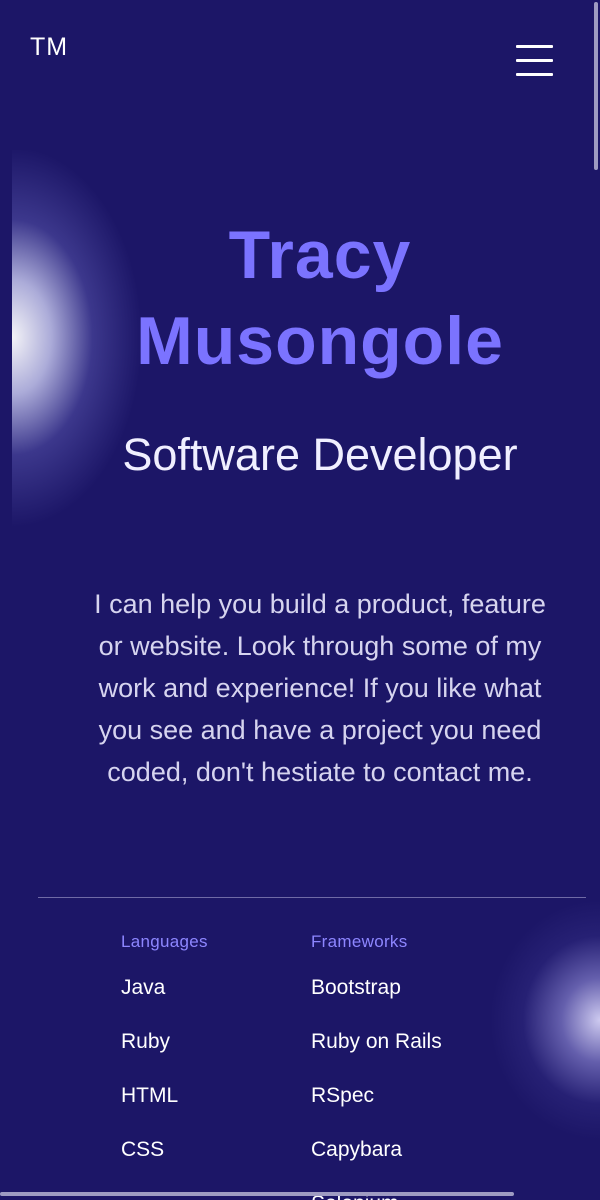  What do you see at coordinates (143, 1149) in the screenshot?
I see `list-item: CSS` at bounding box center [143, 1149].